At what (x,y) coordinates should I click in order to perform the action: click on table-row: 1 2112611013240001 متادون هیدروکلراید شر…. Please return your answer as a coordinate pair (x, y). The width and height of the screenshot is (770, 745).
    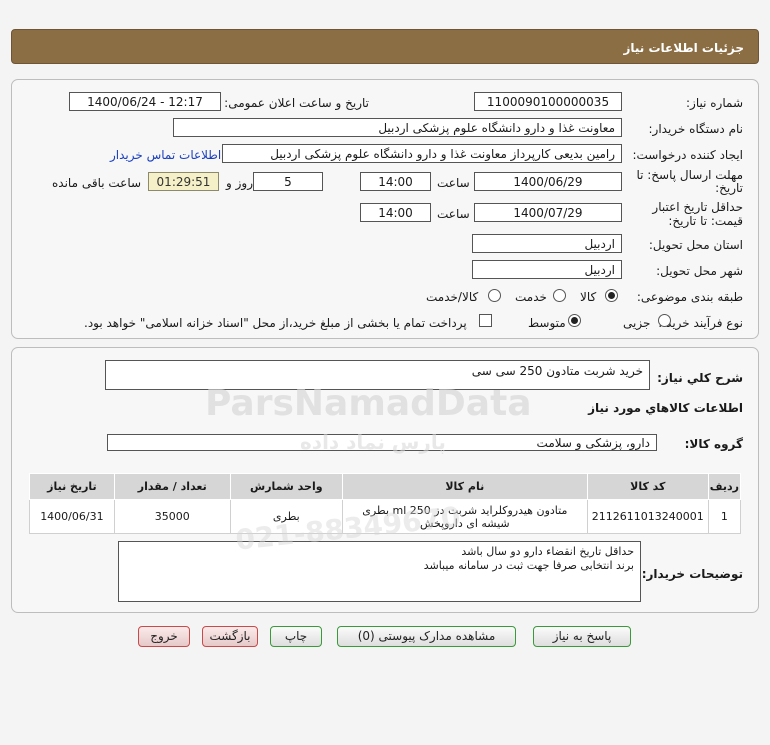
    Looking at the image, I should click on (385, 516).